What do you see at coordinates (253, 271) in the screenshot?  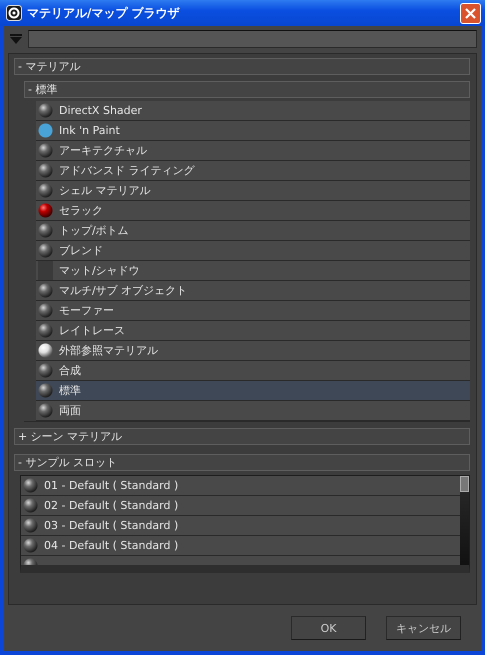 I see `material-item: マット/シャドウ` at bounding box center [253, 271].